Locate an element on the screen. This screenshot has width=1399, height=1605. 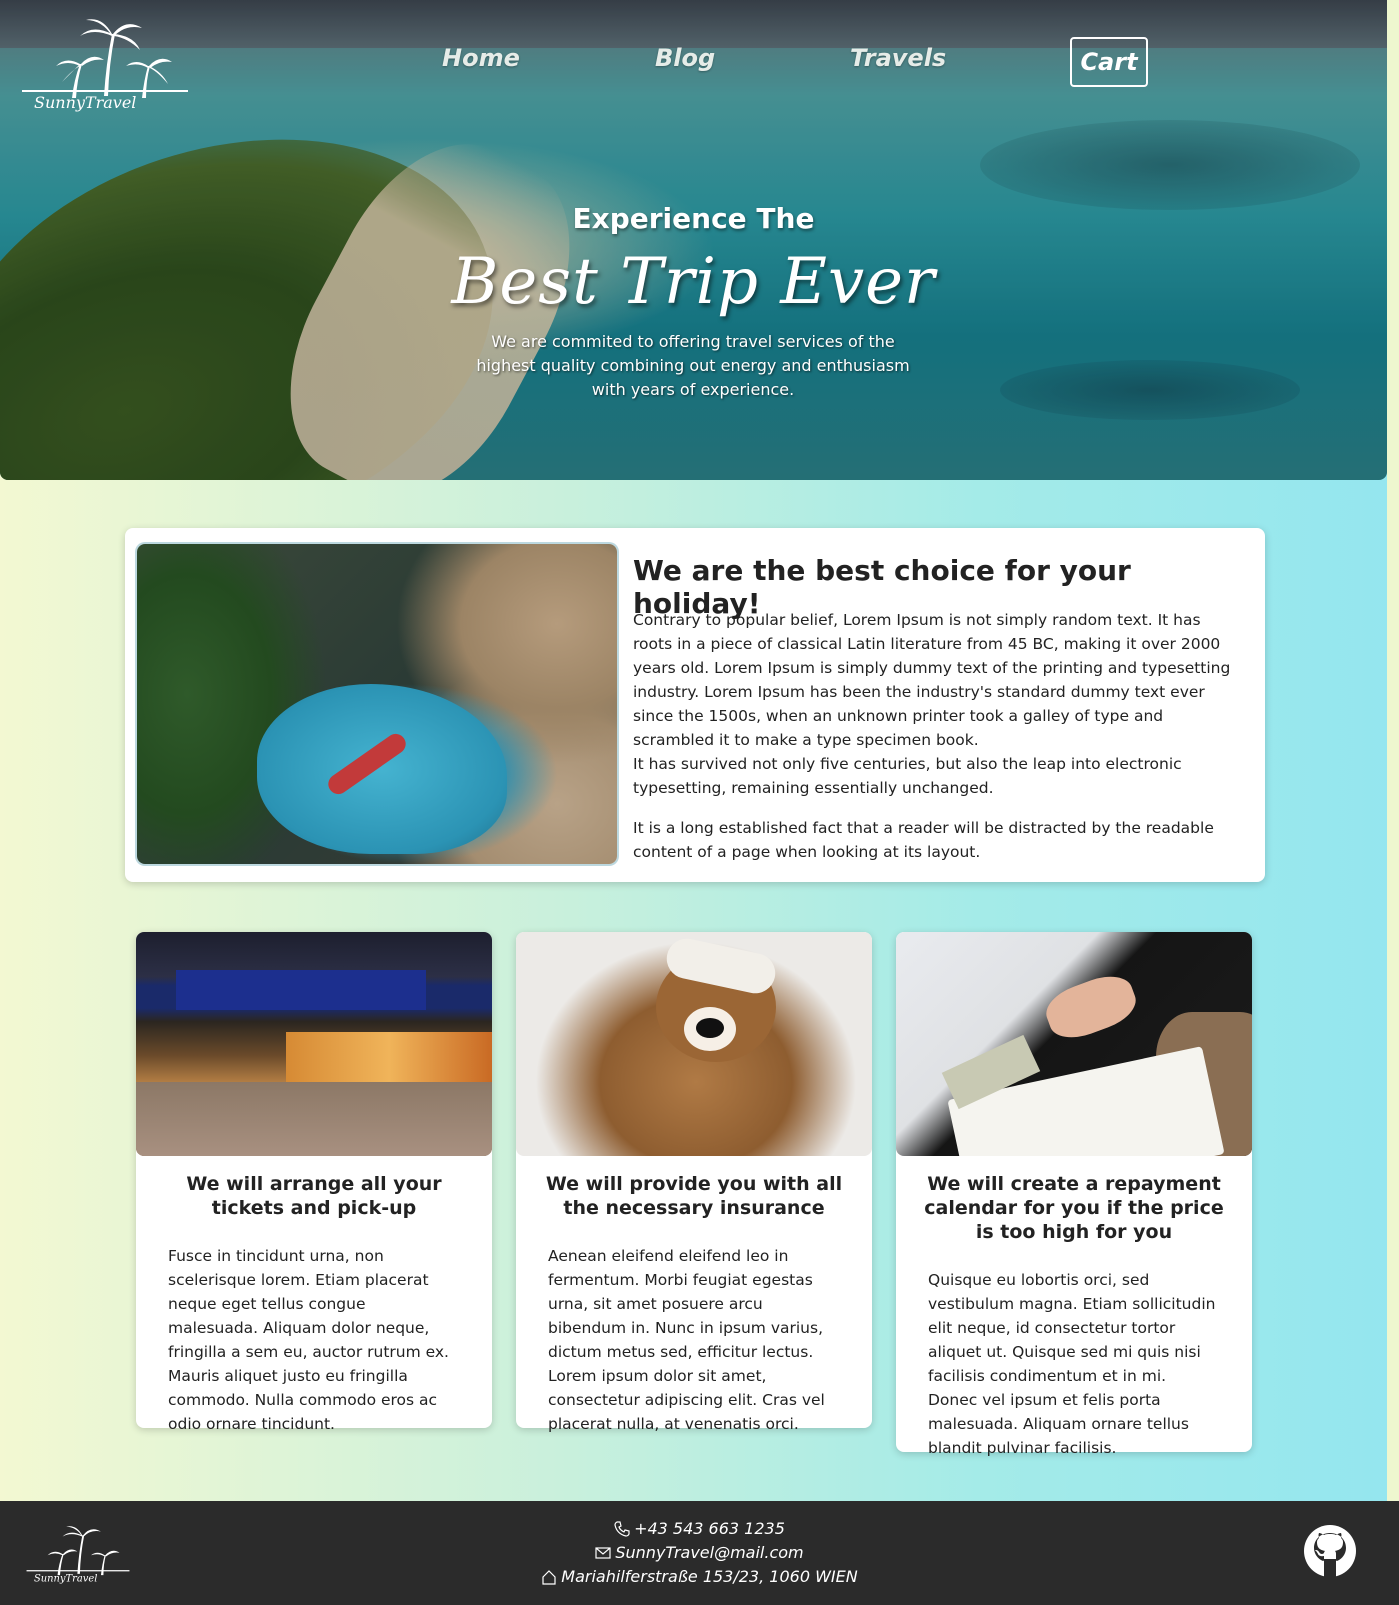
money-counting-image is located at coordinates (1074, 1044).